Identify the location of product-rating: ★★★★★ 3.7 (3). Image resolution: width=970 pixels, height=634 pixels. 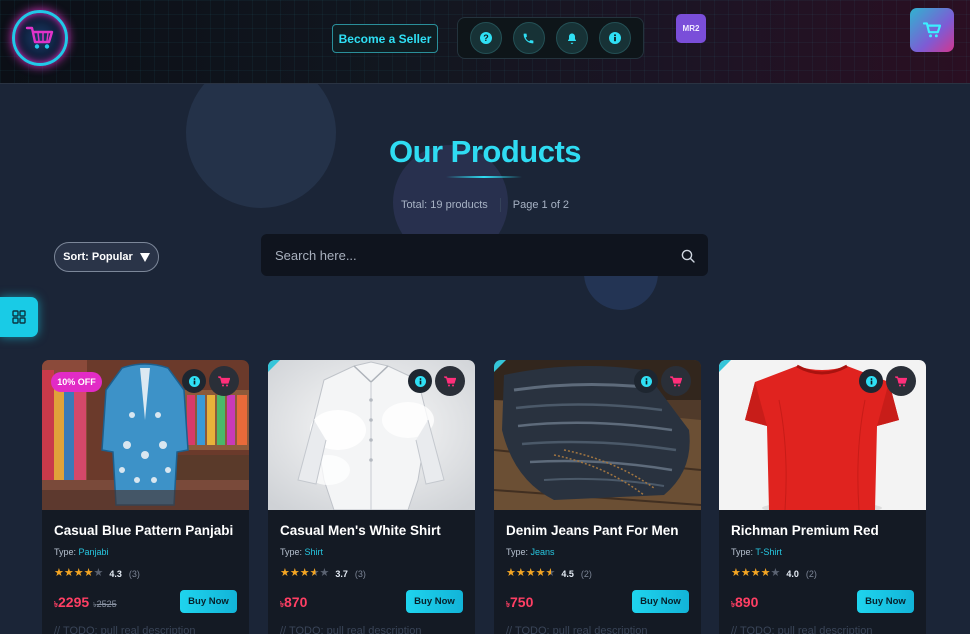
(323, 573).